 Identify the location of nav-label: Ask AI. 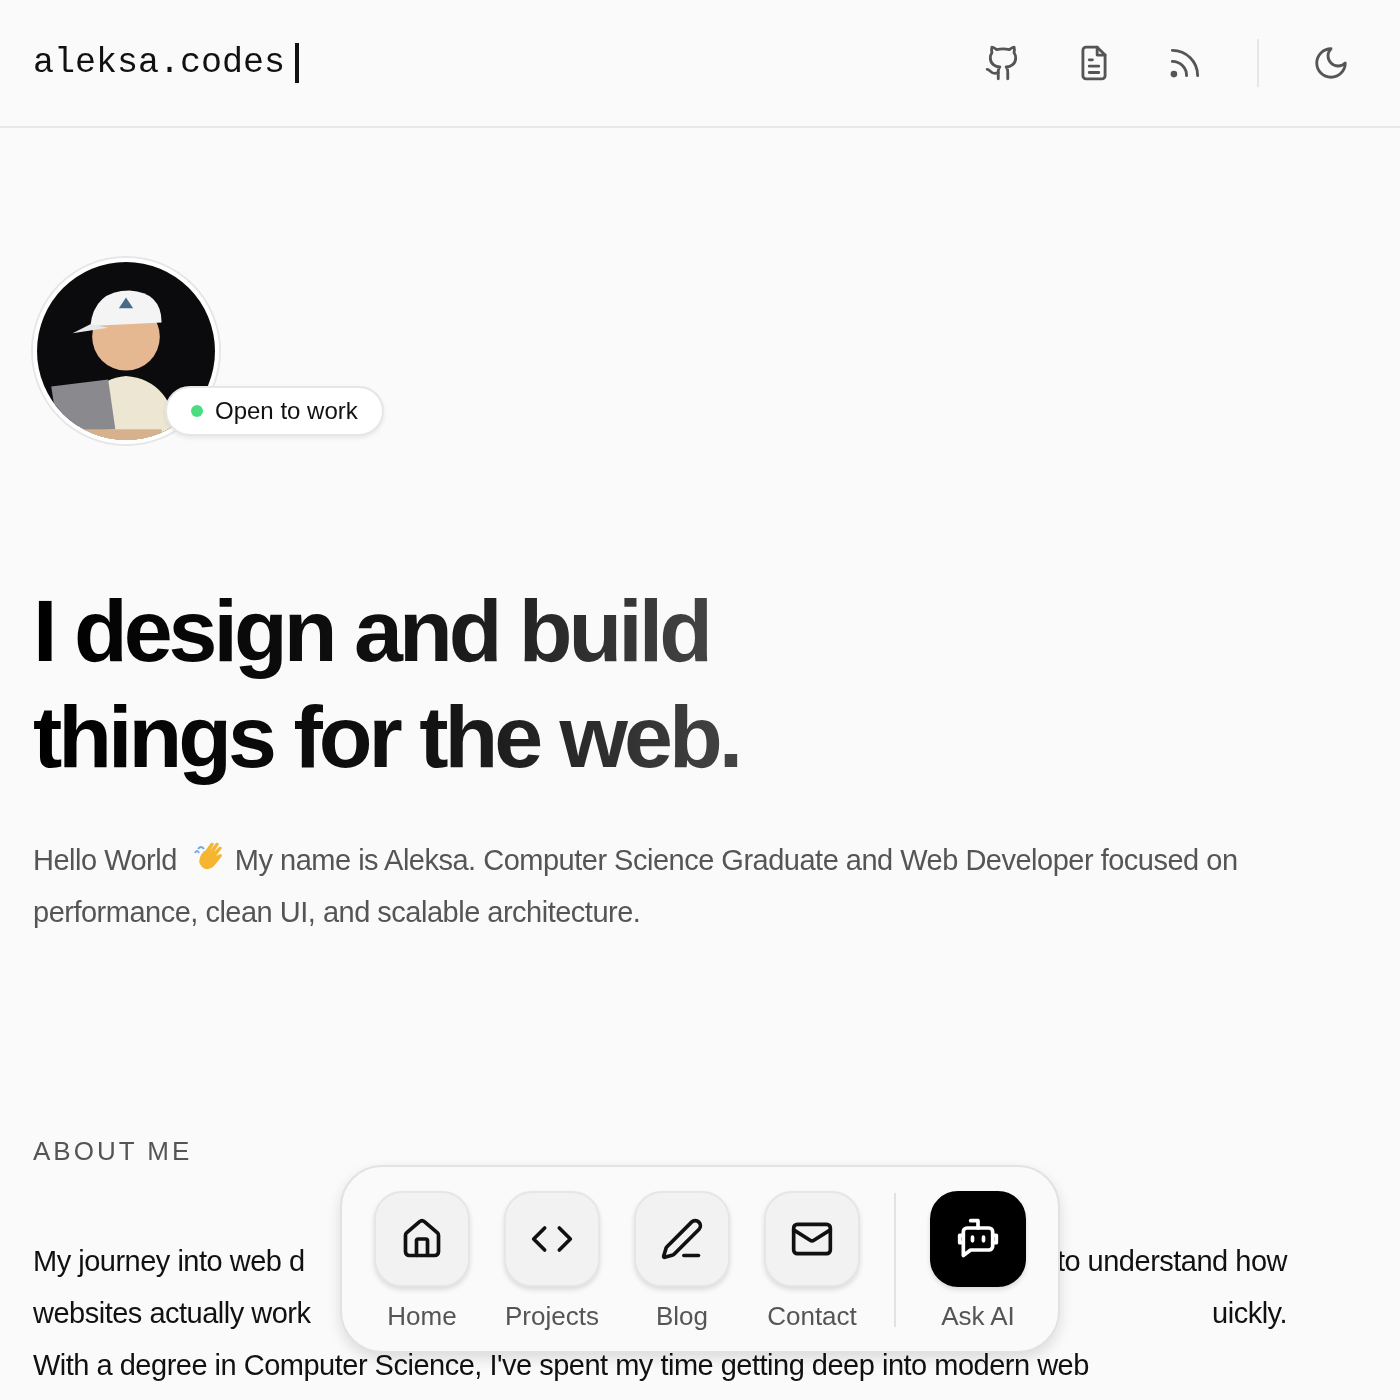
(978, 1316).